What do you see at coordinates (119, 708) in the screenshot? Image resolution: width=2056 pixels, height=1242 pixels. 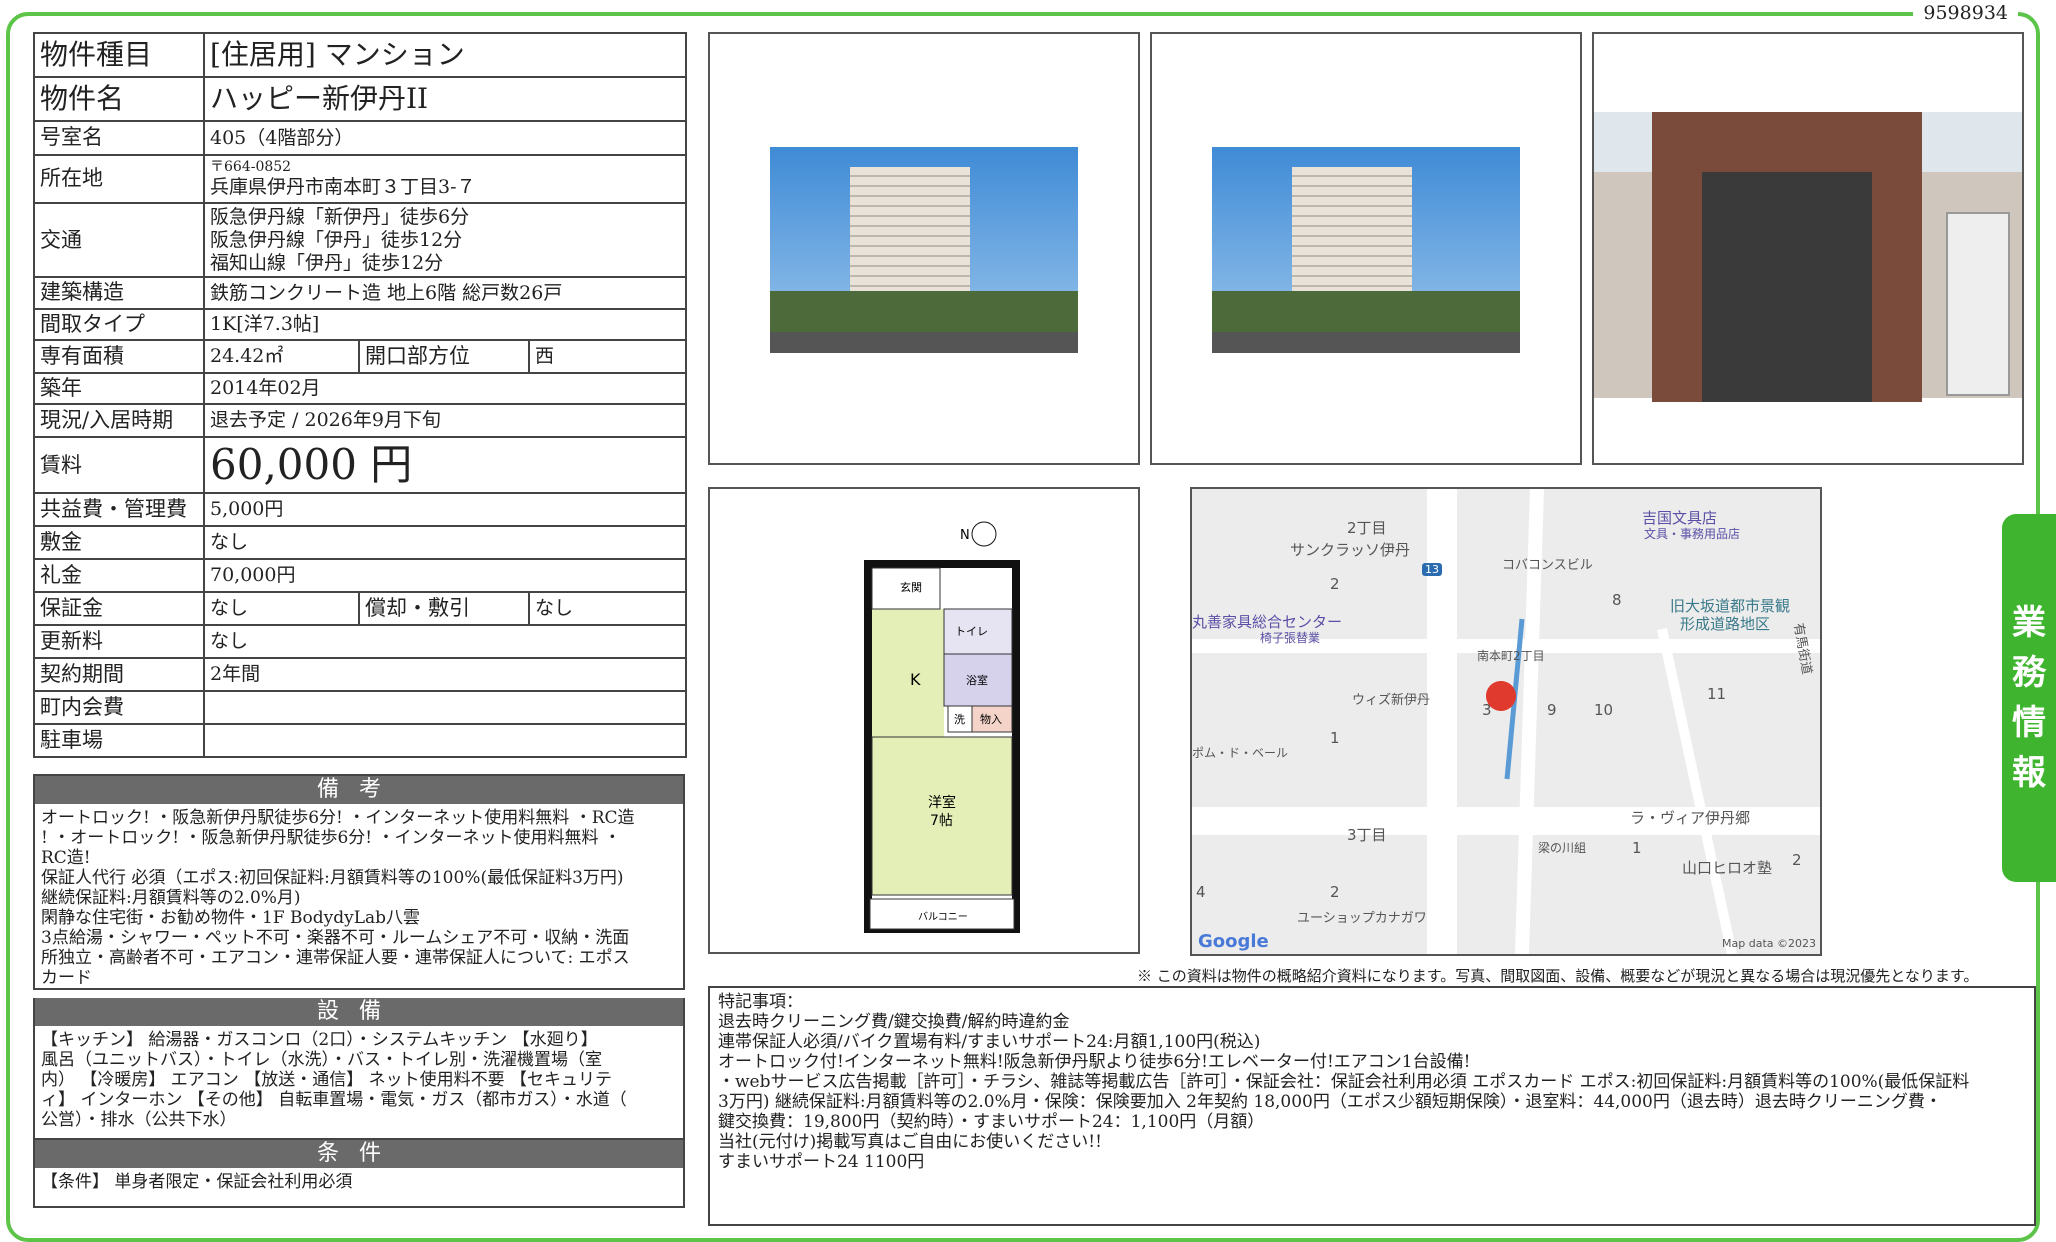 I see `town-fee-label: 町内会費` at bounding box center [119, 708].